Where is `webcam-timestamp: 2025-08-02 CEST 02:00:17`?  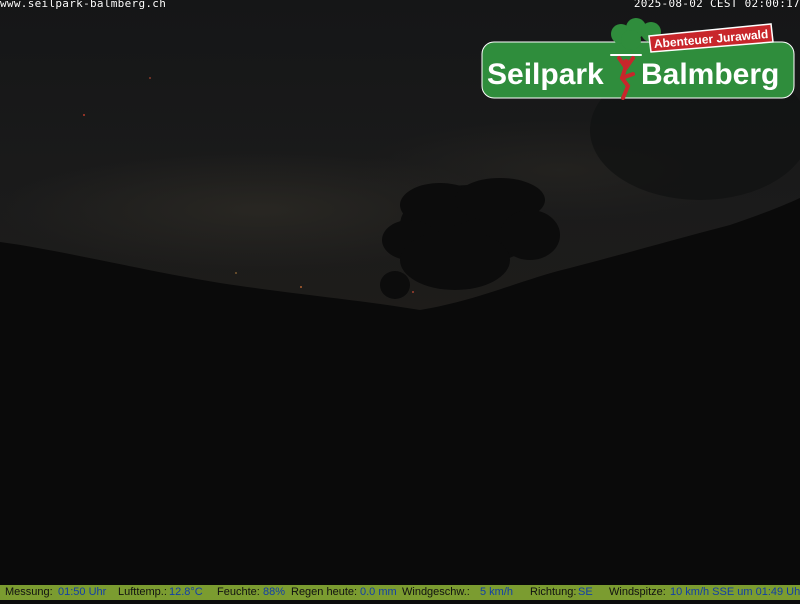 webcam-timestamp: 2025-08-02 CEST 02:00:17 is located at coordinates (716, 5).